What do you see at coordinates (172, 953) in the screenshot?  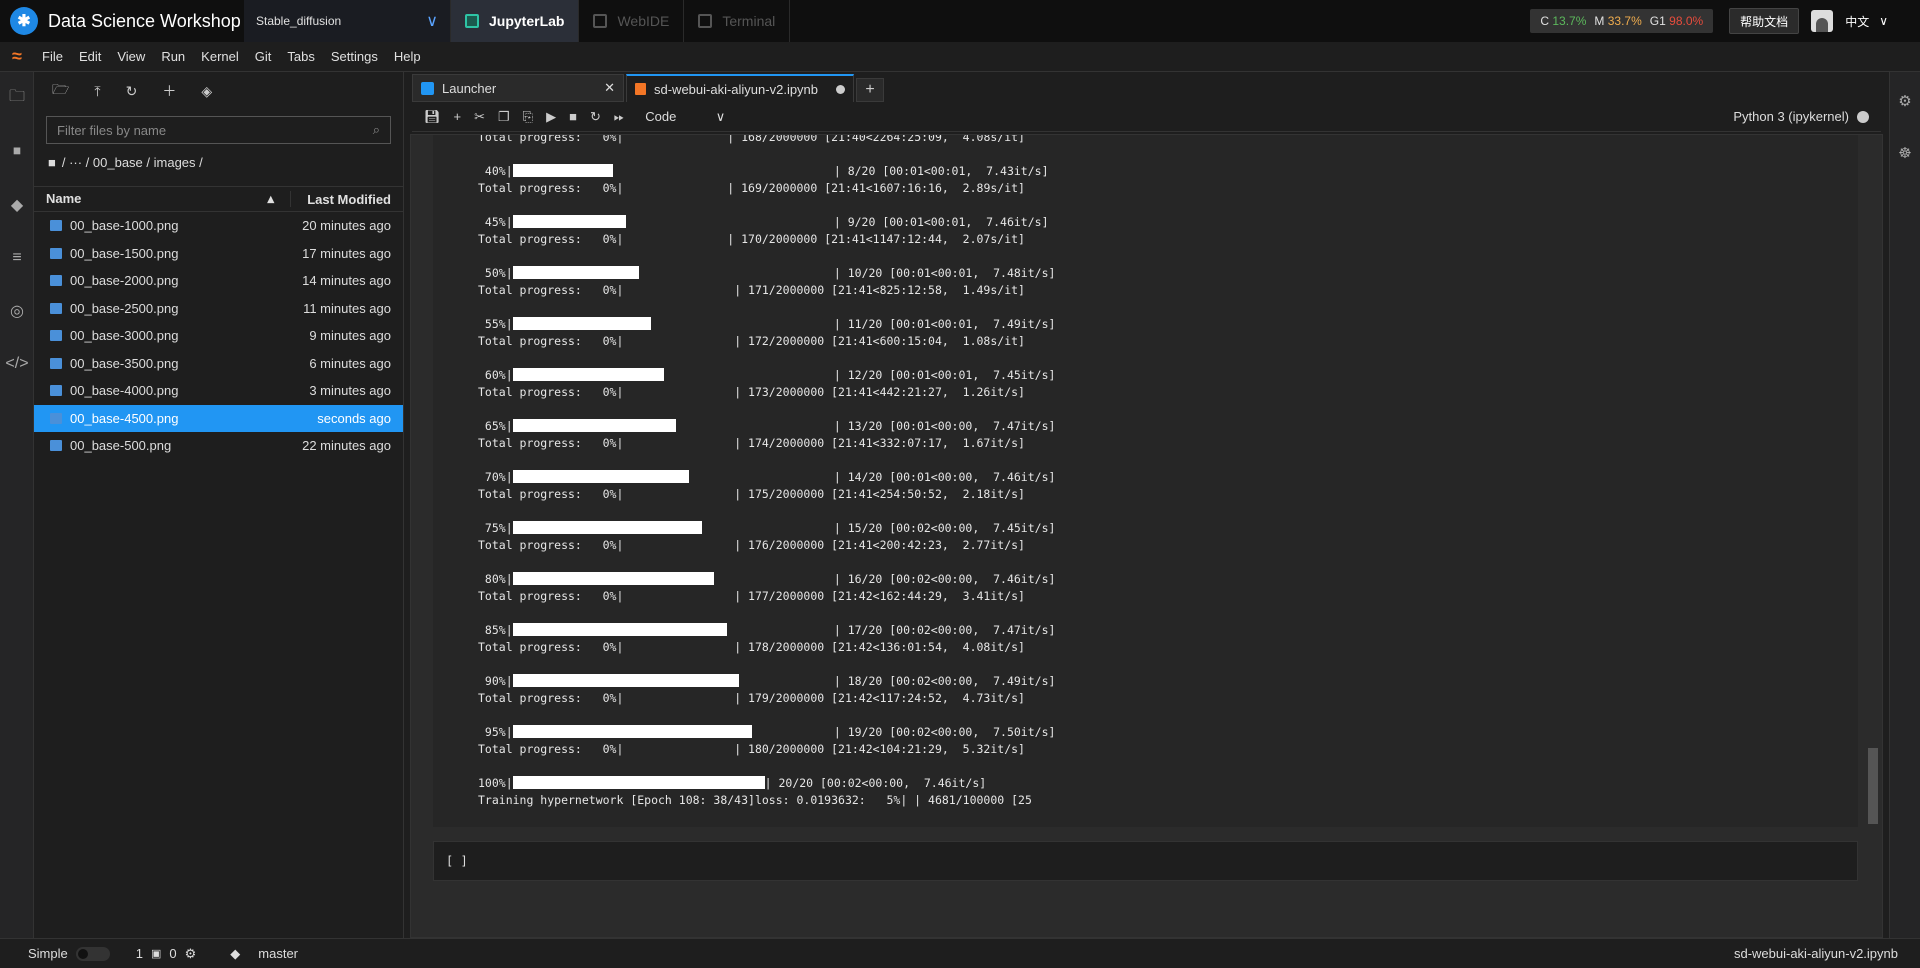 I see `kernel-count: 0` at bounding box center [172, 953].